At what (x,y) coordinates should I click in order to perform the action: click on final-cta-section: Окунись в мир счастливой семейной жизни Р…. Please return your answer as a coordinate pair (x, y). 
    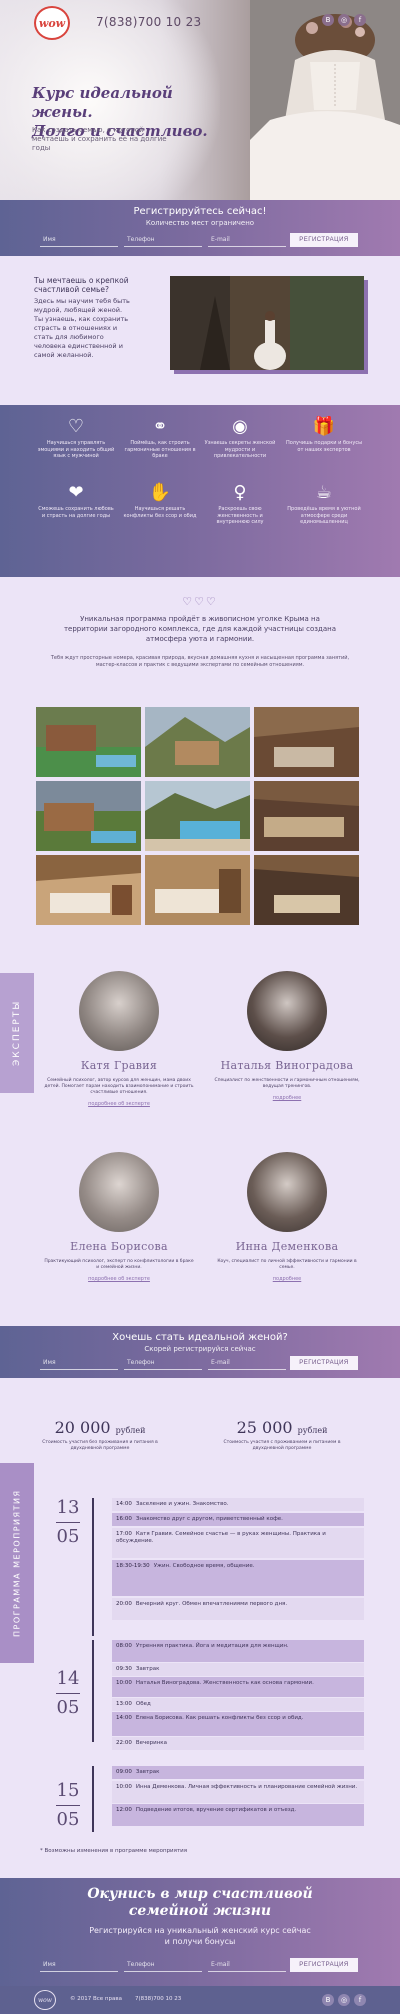
    Looking at the image, I should click on (200, 1932).